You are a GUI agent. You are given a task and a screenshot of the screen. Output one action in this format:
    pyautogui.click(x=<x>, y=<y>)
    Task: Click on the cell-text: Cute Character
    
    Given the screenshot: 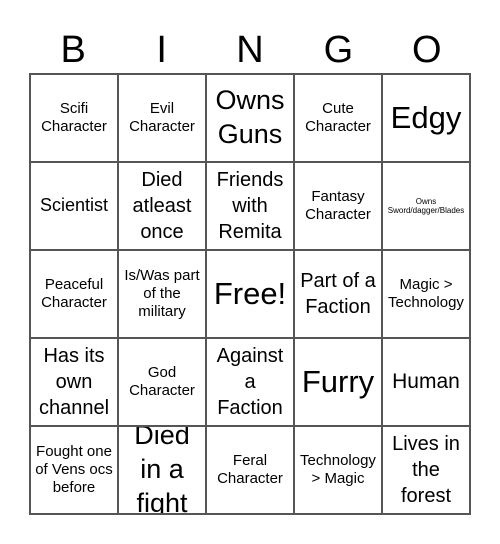 What is the action you would take?
    pyautogui.click(x=338, y=117)
    